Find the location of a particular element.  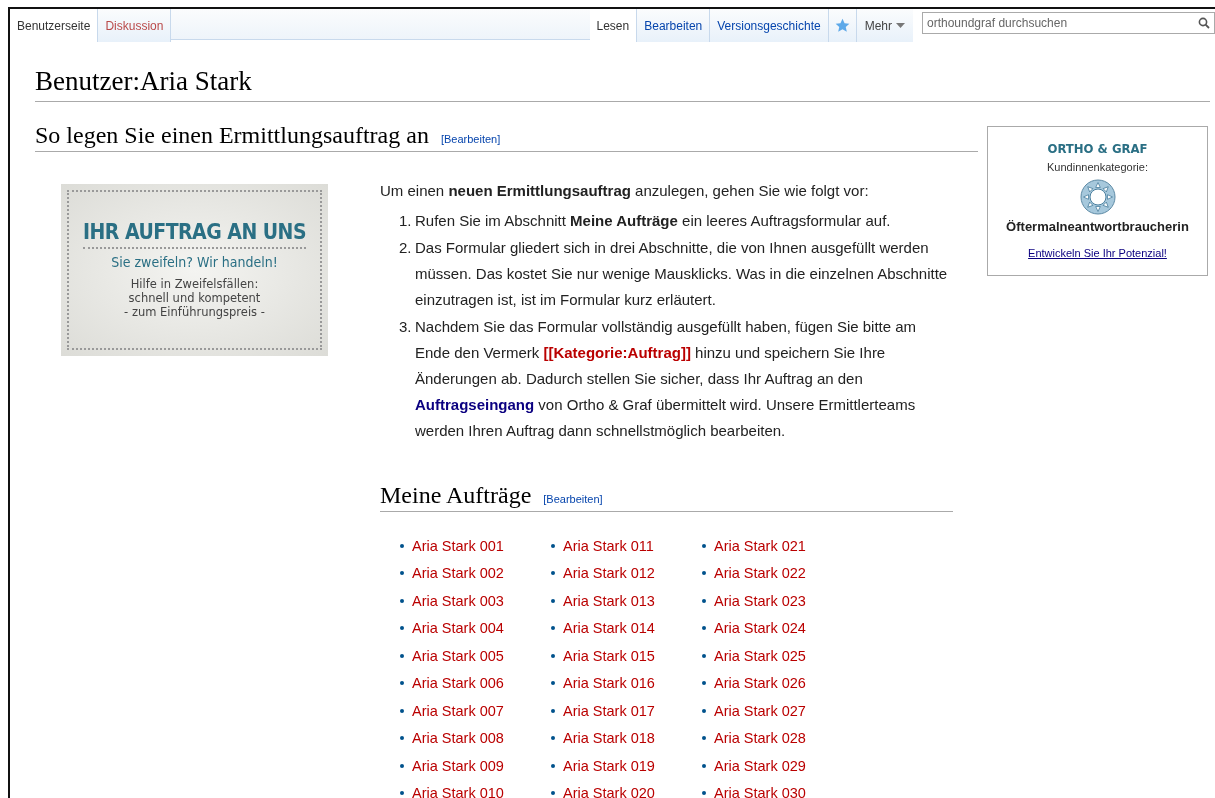

category-label: Kundinnenkategorie: is located at coordinates (1097, 167).